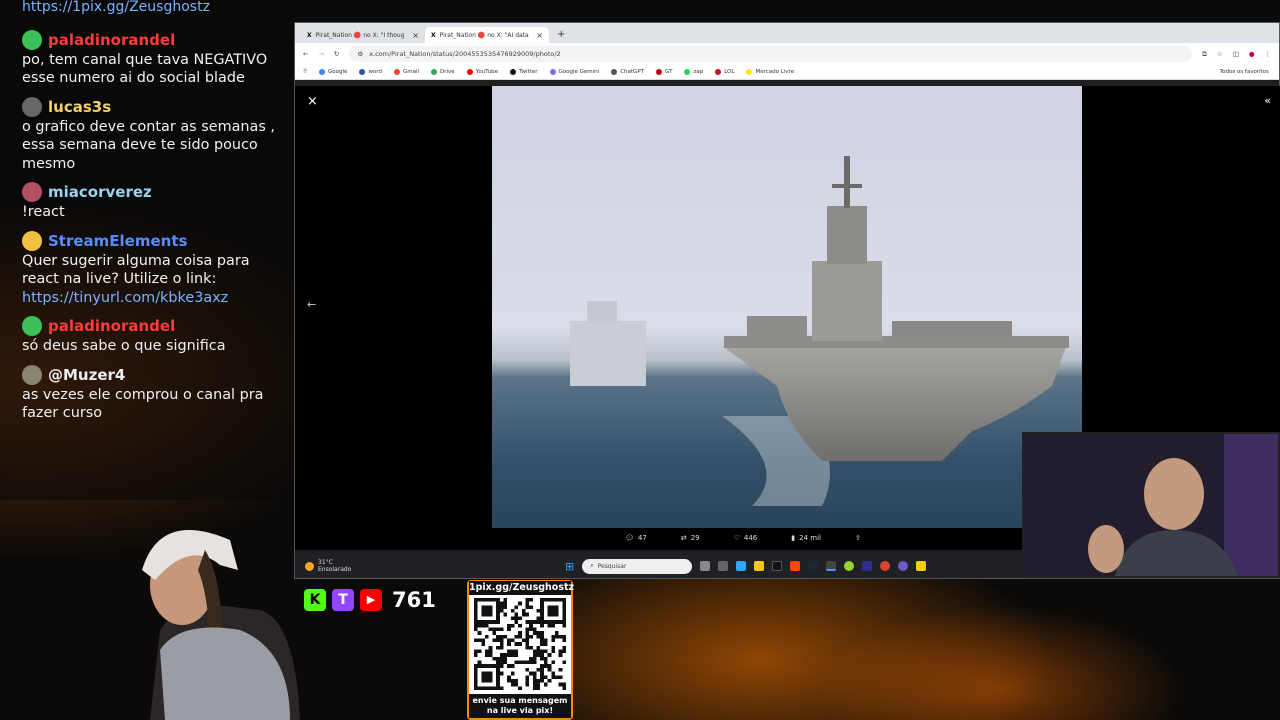 The width and height of the screenshot is (1280, 720). Describe the element at coordinates (746, 538) in the screenshot. I see `like-button: ♡ 446` at that location.